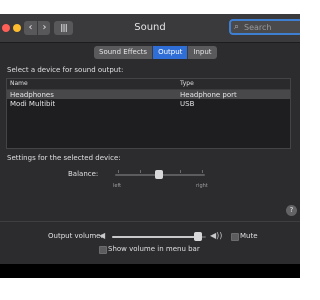  What do you see at coordinates (202, 52) in the screenshot?
I see `tab-input: Input` at bounding box center [202, 52].